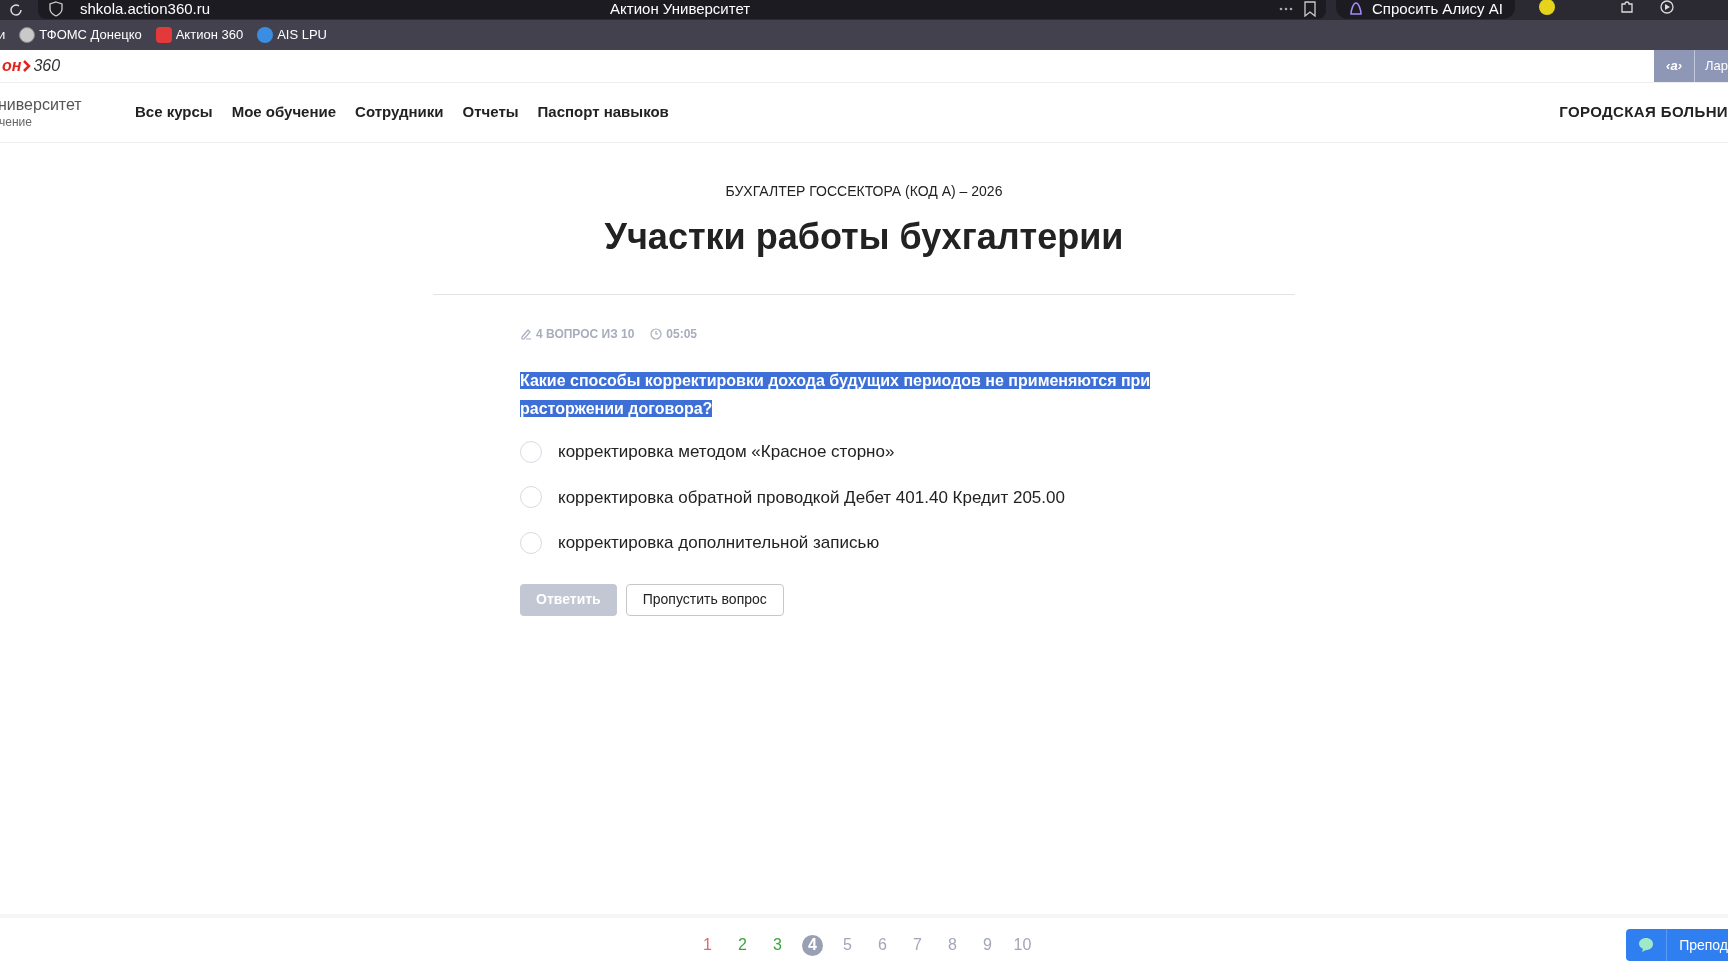 The height and width of the screenshot is (972, 1728). Describe the element at coordinates (864, 191) in the screenshot. I see `course-name: БУХГАЛТЕР ГОССЕКТОРА (КОД А) – 2026` at that location.